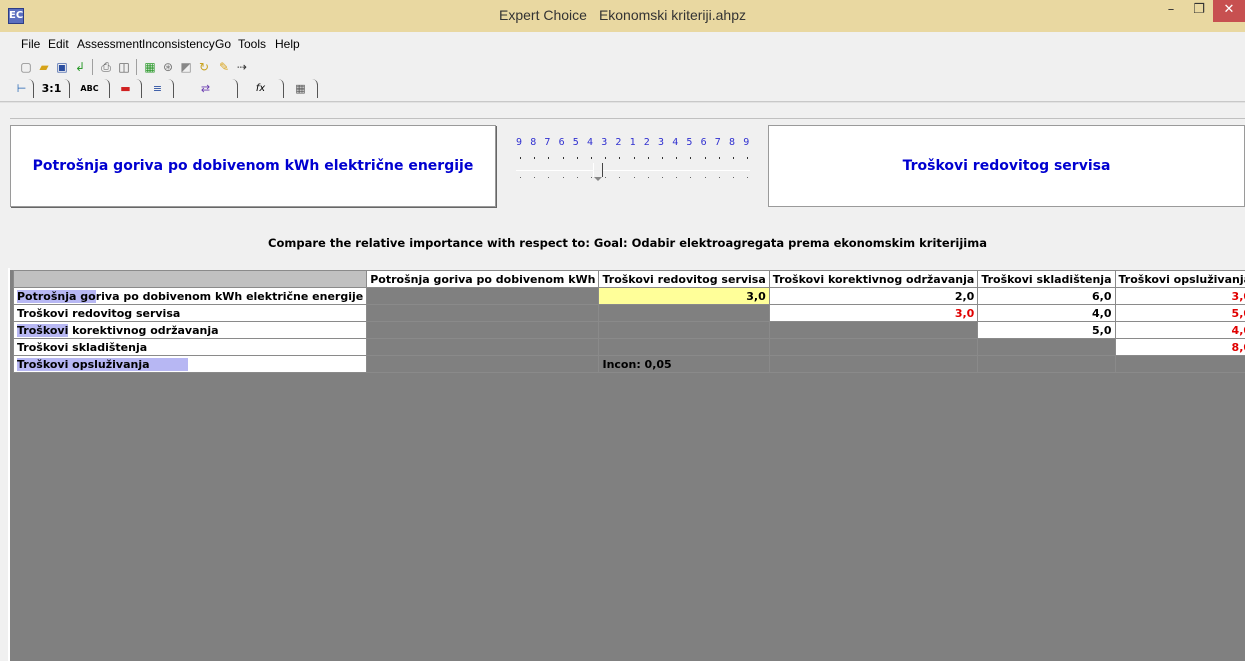  What do you see at coordinates (672, 15) in the screenshot?
I see `file-name: Ekonomski kriteriji.ahpz` at bounding box center [672, 15].